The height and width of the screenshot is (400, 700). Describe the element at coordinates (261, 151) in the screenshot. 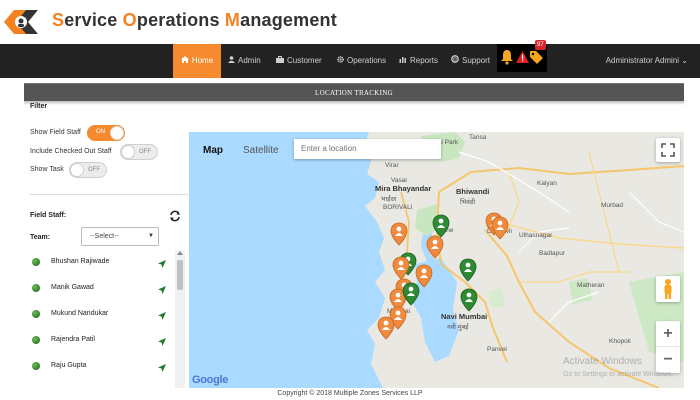

I see `map-type-satellite-button: Satellite` at that location.